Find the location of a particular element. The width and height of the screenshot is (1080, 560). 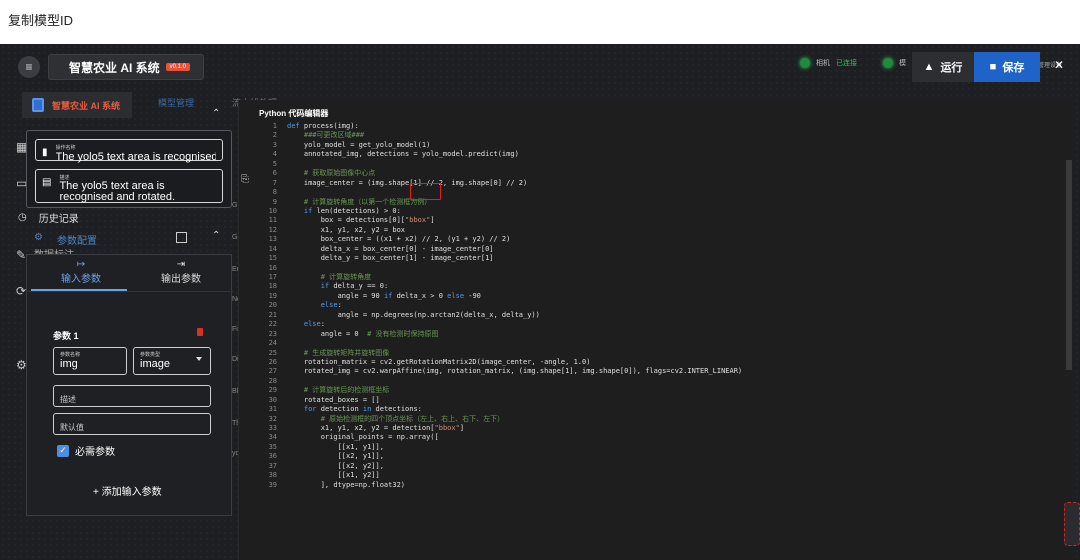

code-line: 19 angle = 90 if delta_x > 0 else -90 is located at coordinates (656, 296).